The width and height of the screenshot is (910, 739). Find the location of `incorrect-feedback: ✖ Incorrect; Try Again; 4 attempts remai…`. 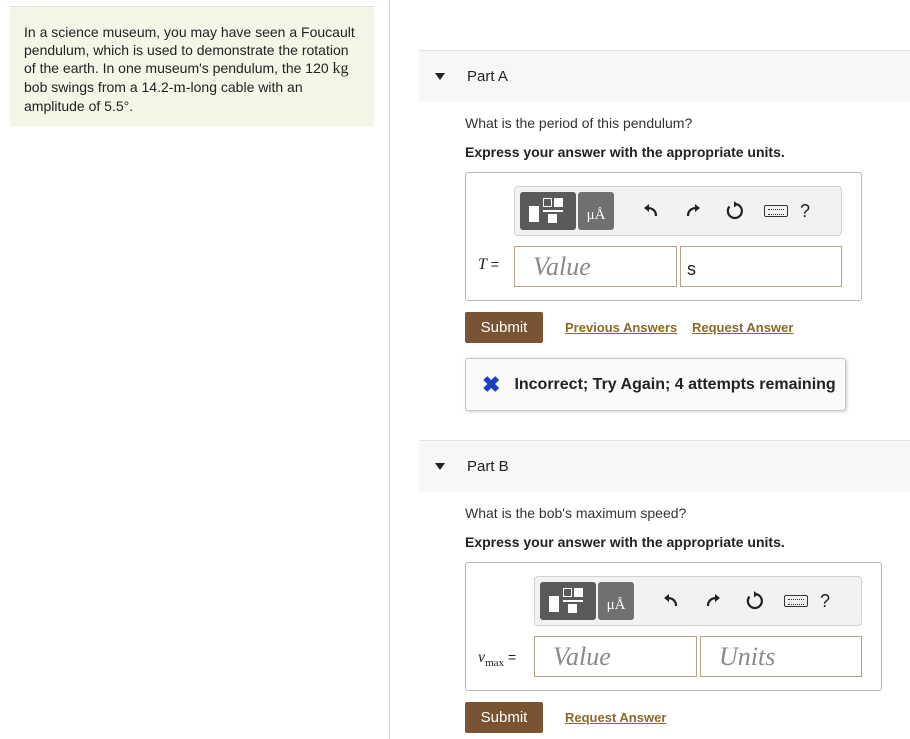

incorrect-feedback: ✖ Incorrect; Try Again; 4 attempts remai… is located at coordinates (655, 384).